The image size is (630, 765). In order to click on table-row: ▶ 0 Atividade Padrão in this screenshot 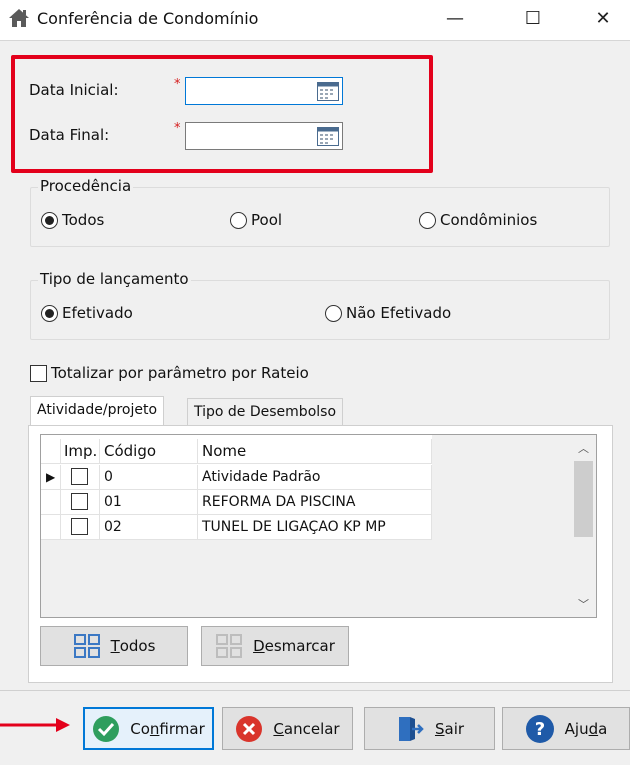, I will do `click(236, 477)`.